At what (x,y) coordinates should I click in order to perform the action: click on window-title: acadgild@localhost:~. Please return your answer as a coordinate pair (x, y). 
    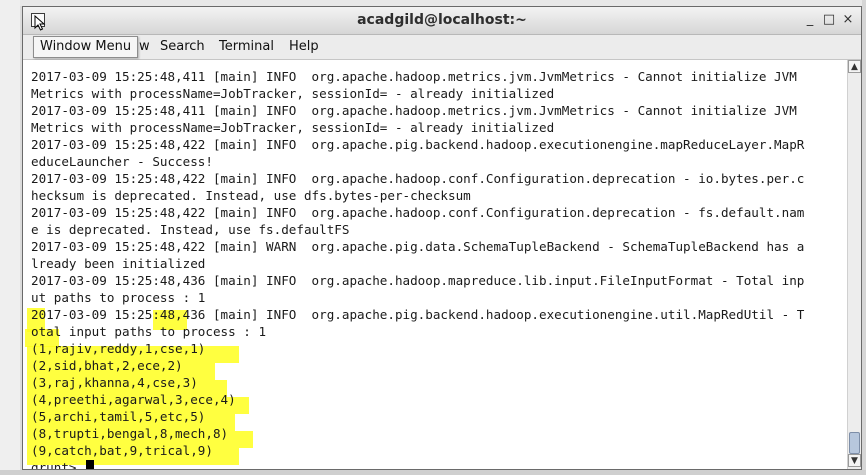
    Looking at the image, I should click on (442, 20).